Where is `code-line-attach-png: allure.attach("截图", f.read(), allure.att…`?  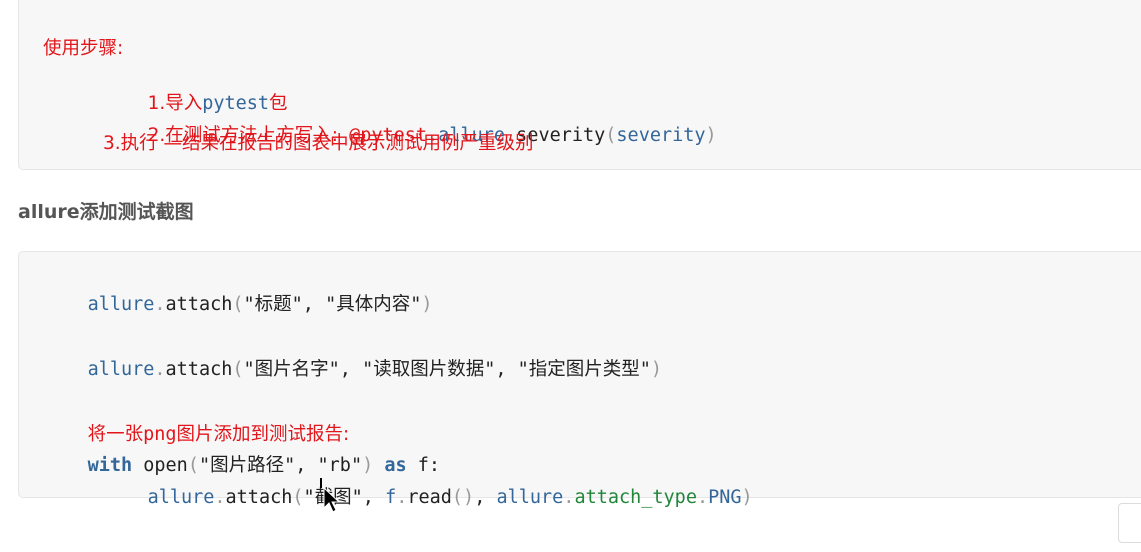
code-line-attach-png: allure.attach("截图", f.read(), allure.att… is located at coordinates (450, 497).